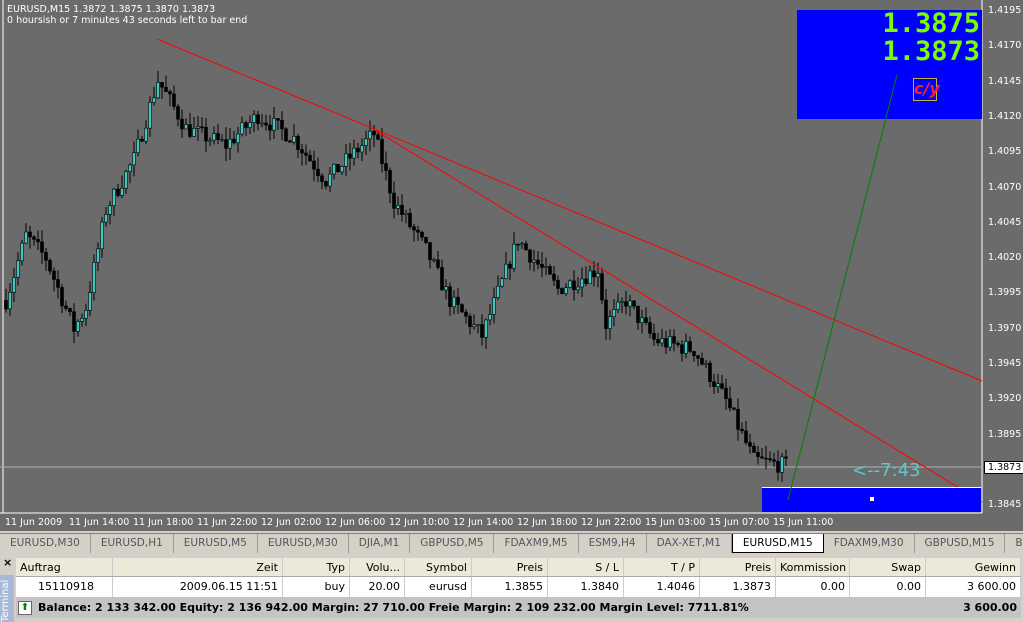 The width and height of the screenshot is (1023, 622). I want to click on chart-tab: ESM9,H4, so click(613, 543).